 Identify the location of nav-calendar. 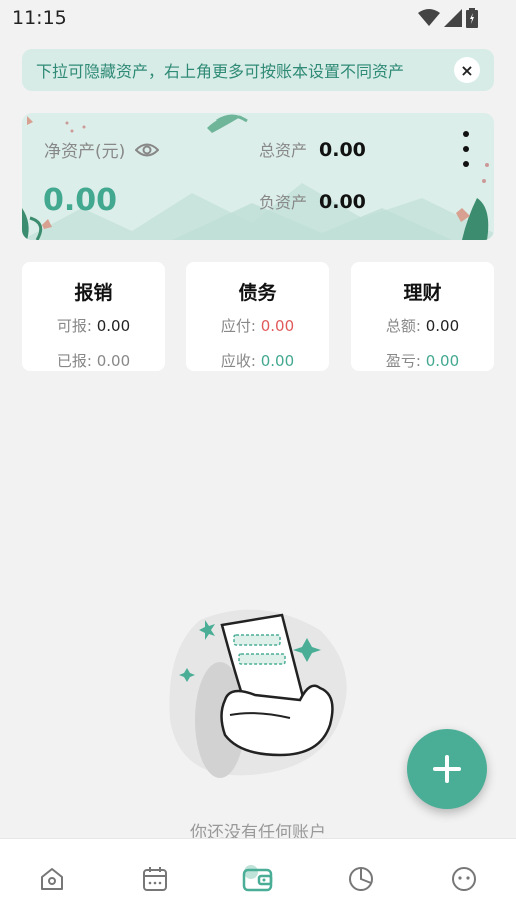
(155, 879).